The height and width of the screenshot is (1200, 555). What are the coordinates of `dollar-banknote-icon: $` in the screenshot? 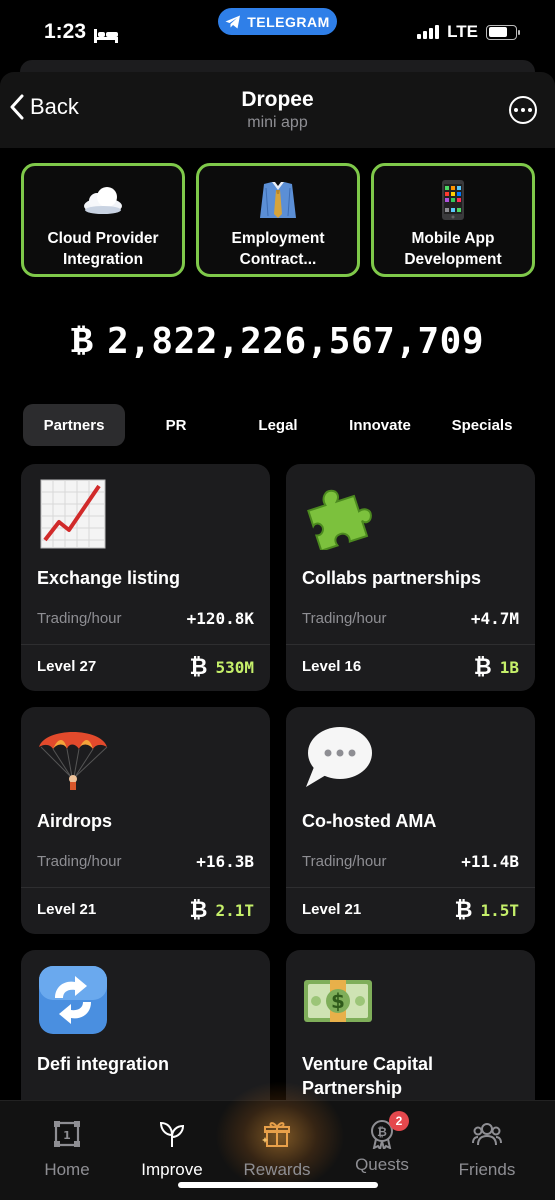 It's located at (338, 1001).